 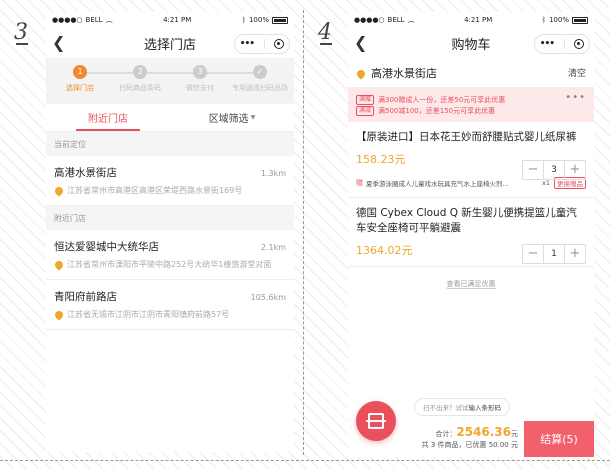 I want to click on quantity-value: 3, so click(x=554, y=170).